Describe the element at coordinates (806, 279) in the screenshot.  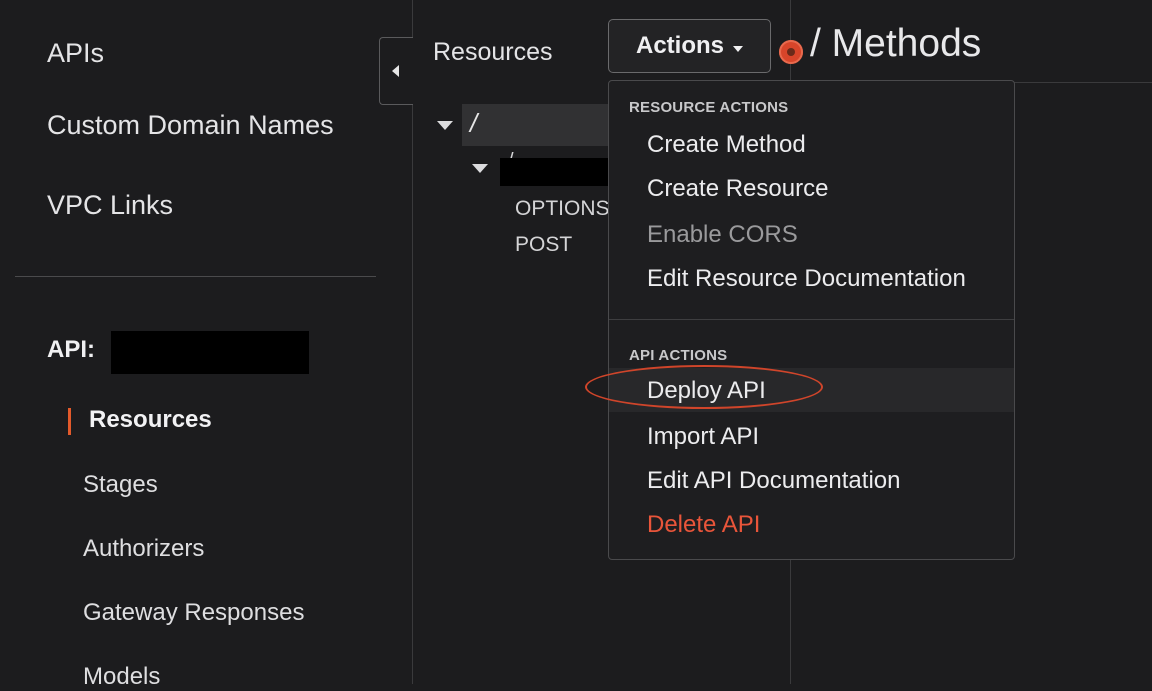
I see `menu-item-edit-resource-documentation: Edit Resource Documentation` at that location.